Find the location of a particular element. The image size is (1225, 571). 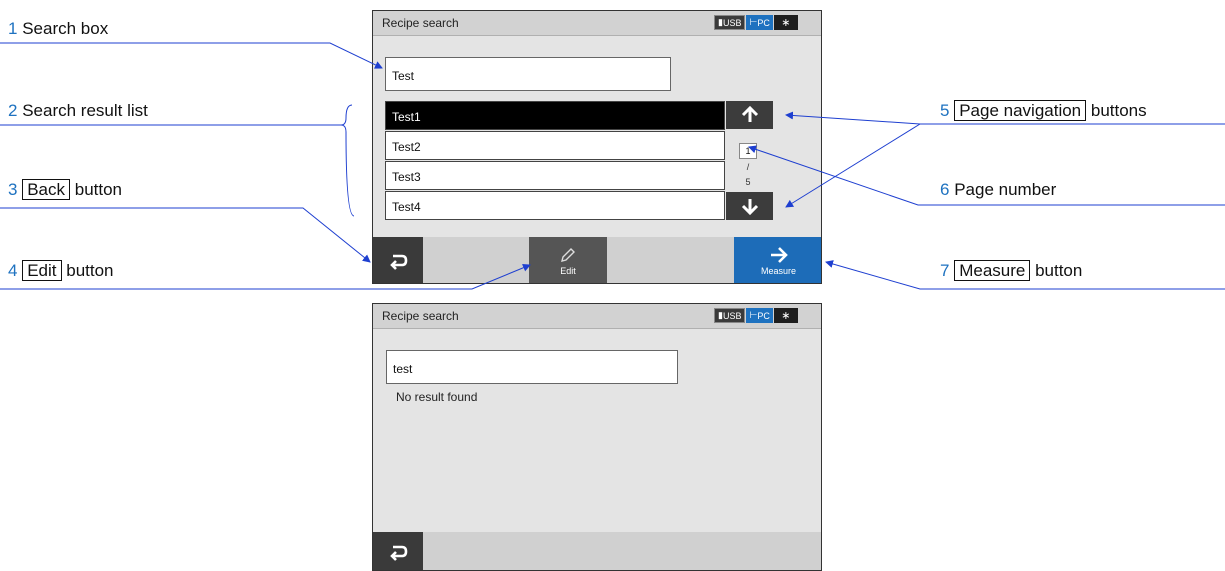

callout-search-result-list: 2 Search result list is located at coordinates (78, 111).